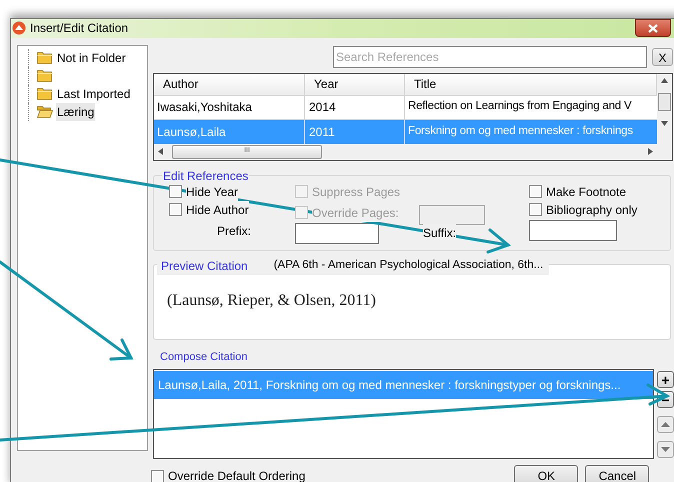 The image size is (674, 482). I want to click on scroll-down-icon, so click(664, 123).